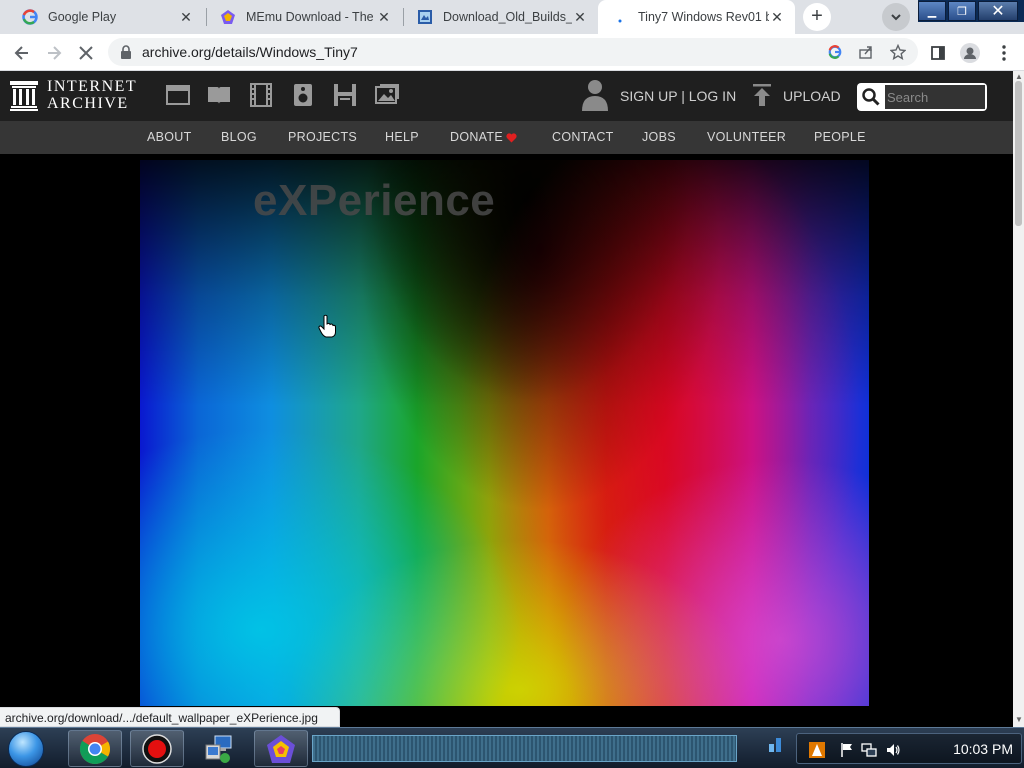 Image resolution: width=1024 pixels, height=768 pixels. I want to click on browser-toolbar: archive.org/details/Windows_Tiny7, so click(512, 52).